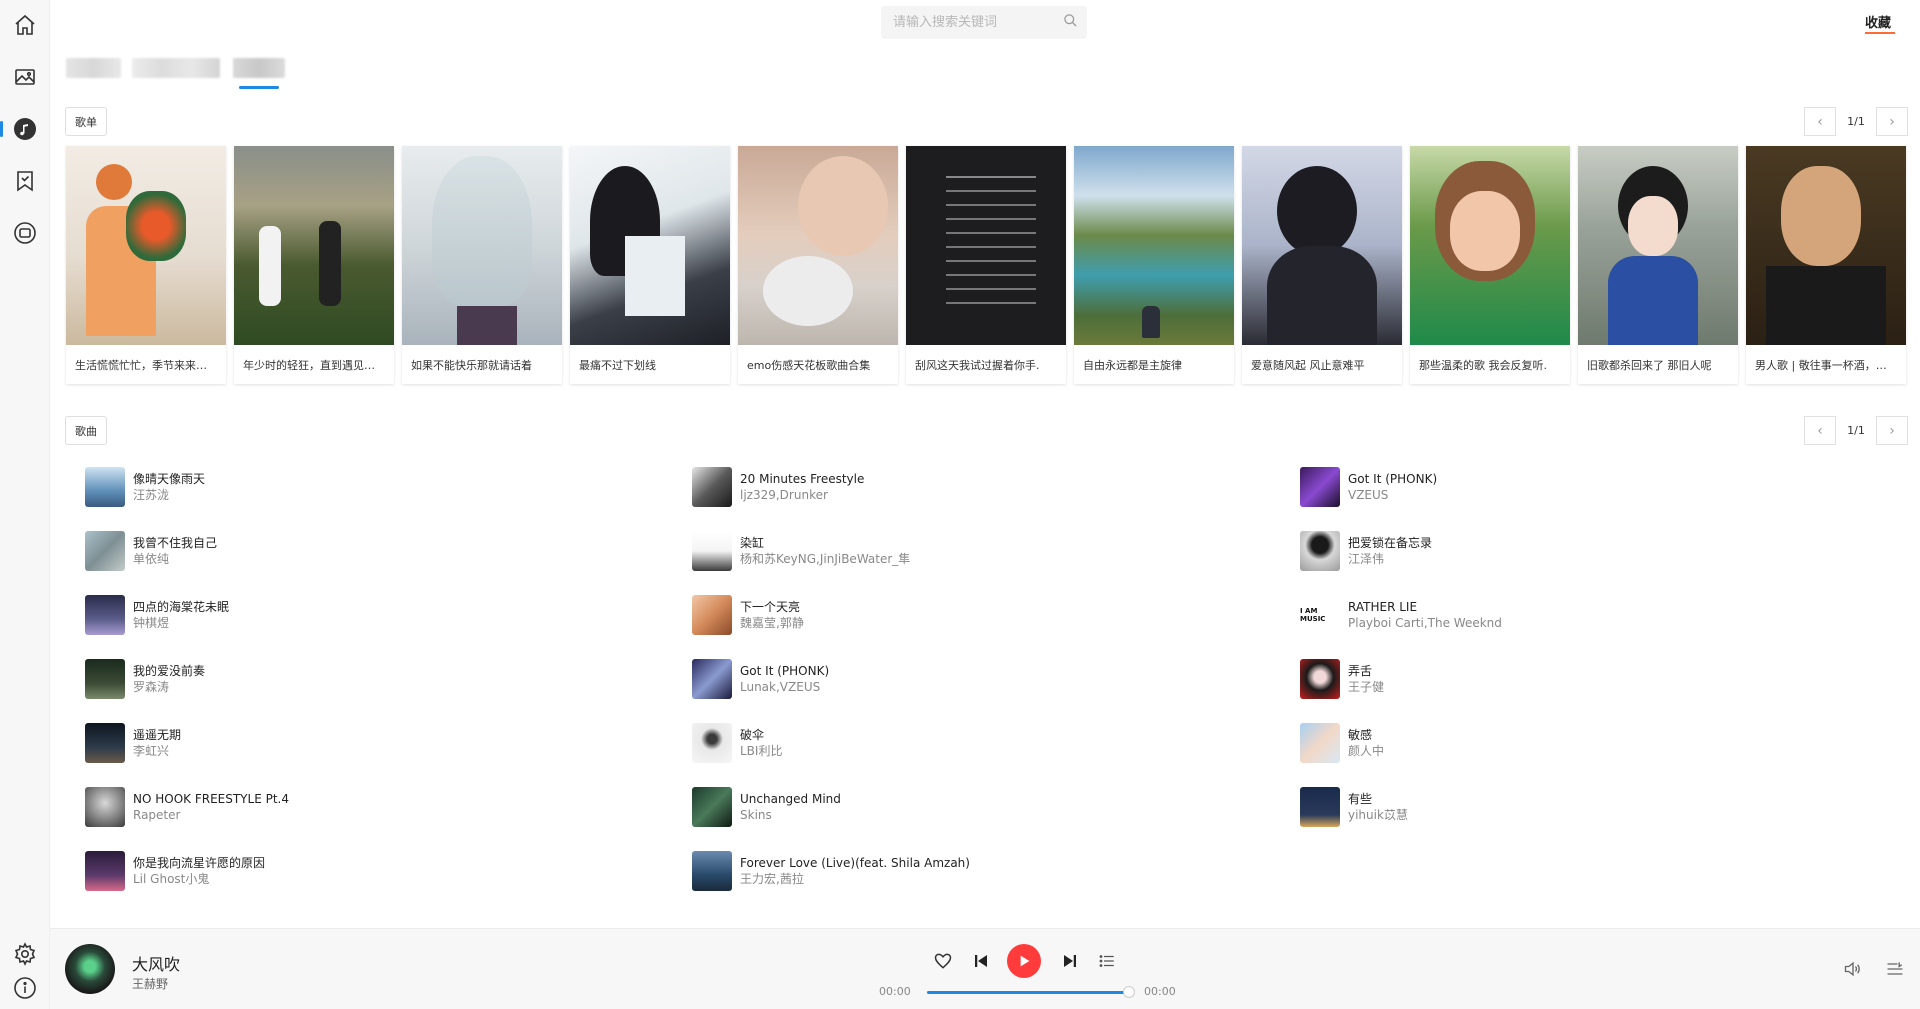 This screenshot has width=1920, height=1009. I want to click on song-item: 有些 yihuik苡慧, so click(1550, 807).